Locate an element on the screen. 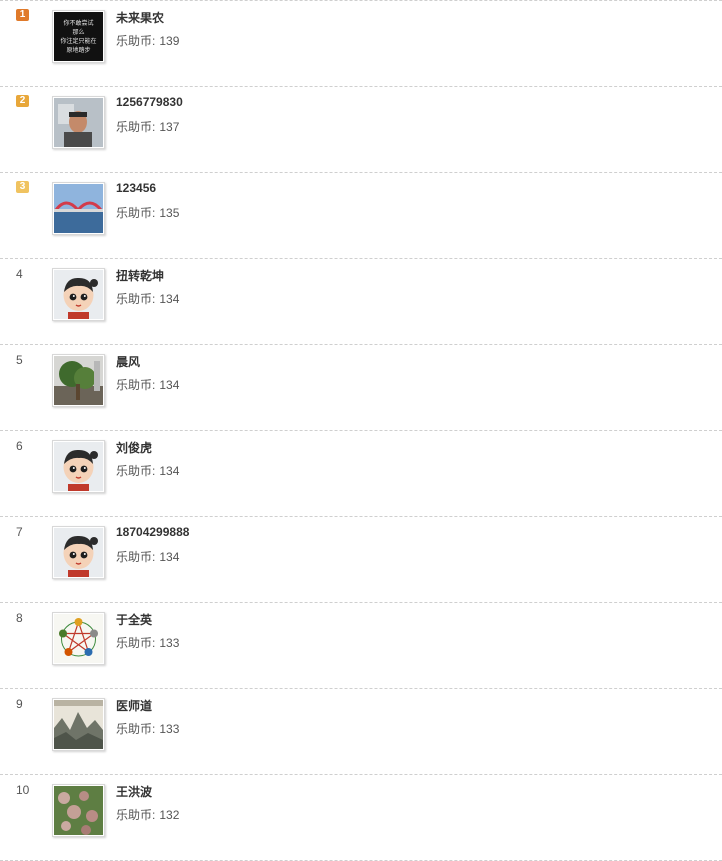 The height and width of the screenshot is (861, 722). user-name: 未来果农 is located at coordinates (140, 17).